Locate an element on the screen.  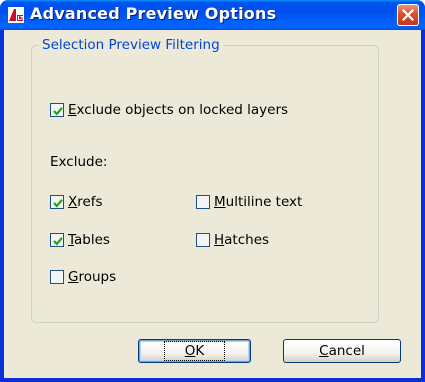
button-label: Cancel is located at coordinates (342, 351).